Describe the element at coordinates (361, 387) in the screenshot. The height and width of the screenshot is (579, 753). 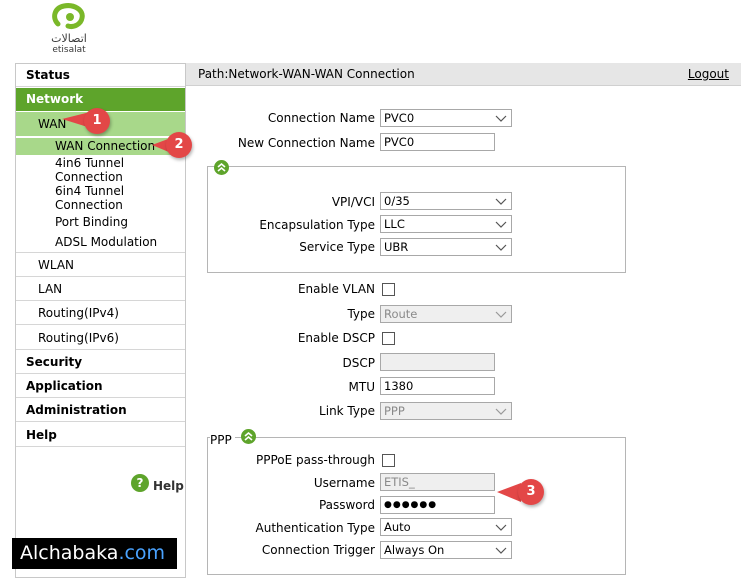
I see `mtu-label: MTU` at that location.